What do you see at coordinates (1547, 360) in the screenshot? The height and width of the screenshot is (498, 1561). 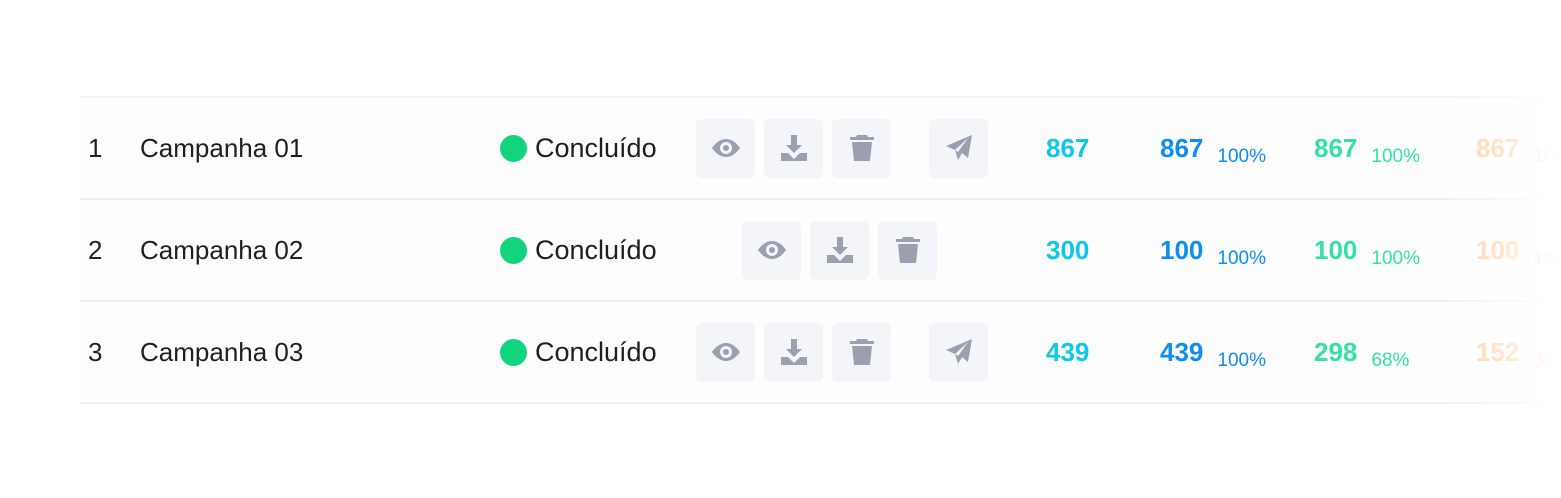 I see `metric-3-percent: 35%` at bounding box center [1547, 360].